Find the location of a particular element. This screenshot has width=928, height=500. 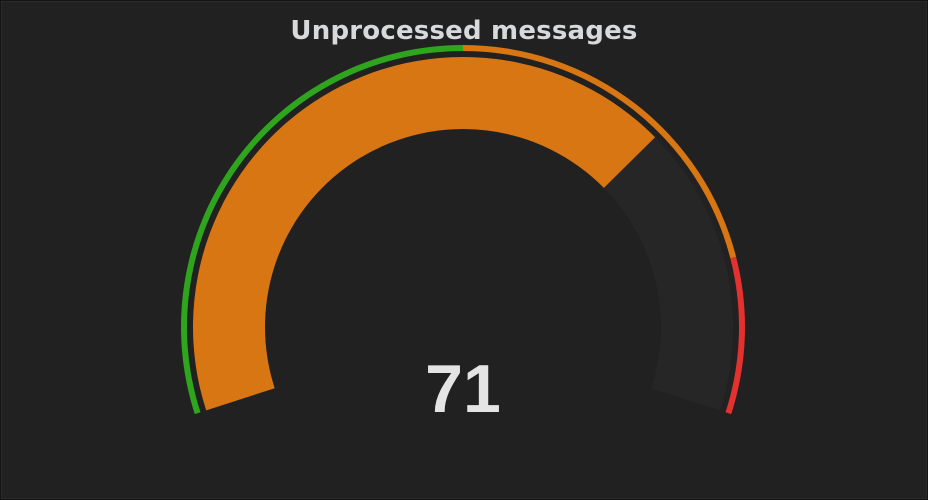

gauge-value-label: 71 is located at coordinates (463, 389).